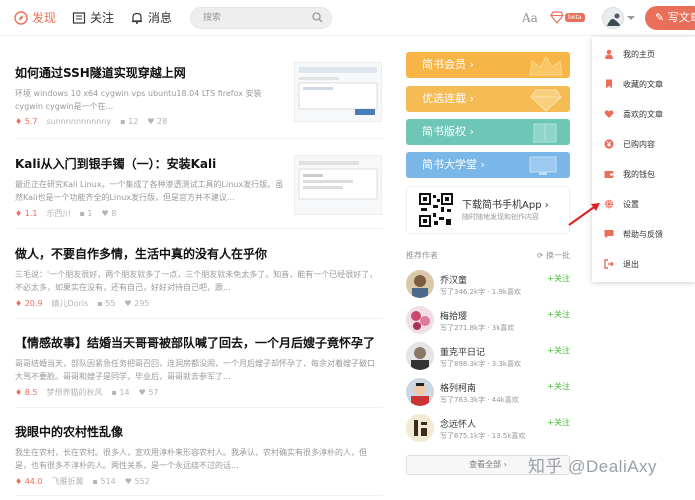 This screenshot has width=695, height=500. What do you see at coordinates (543, 165) in the screenshot?
I see `monitor-icon` at bounding box center [543, 165].